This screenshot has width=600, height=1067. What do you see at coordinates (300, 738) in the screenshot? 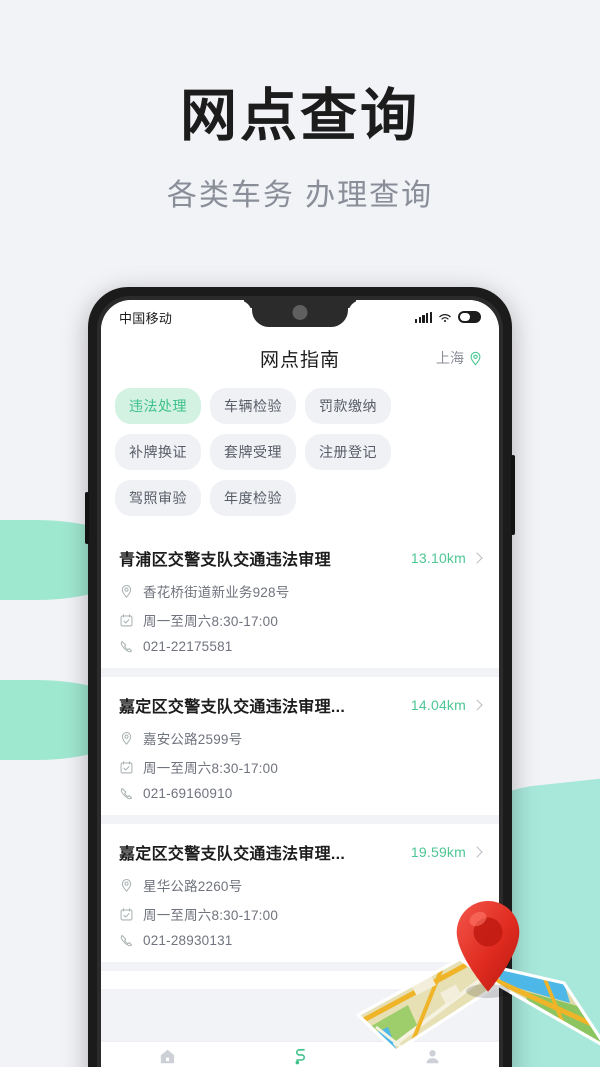
I see `address-row: 嘉安公路2599号` at bounding box center [300, 738].